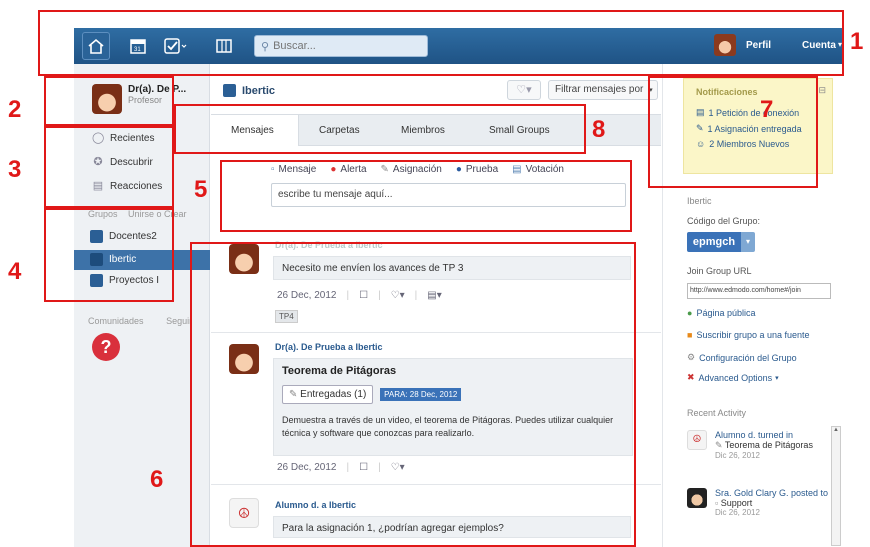 This screenshot has width=870, height=547. Describe the element at coordinates (737, 455) in the screenshot. I see `activity-date: Dic 26, 2012` at that location.